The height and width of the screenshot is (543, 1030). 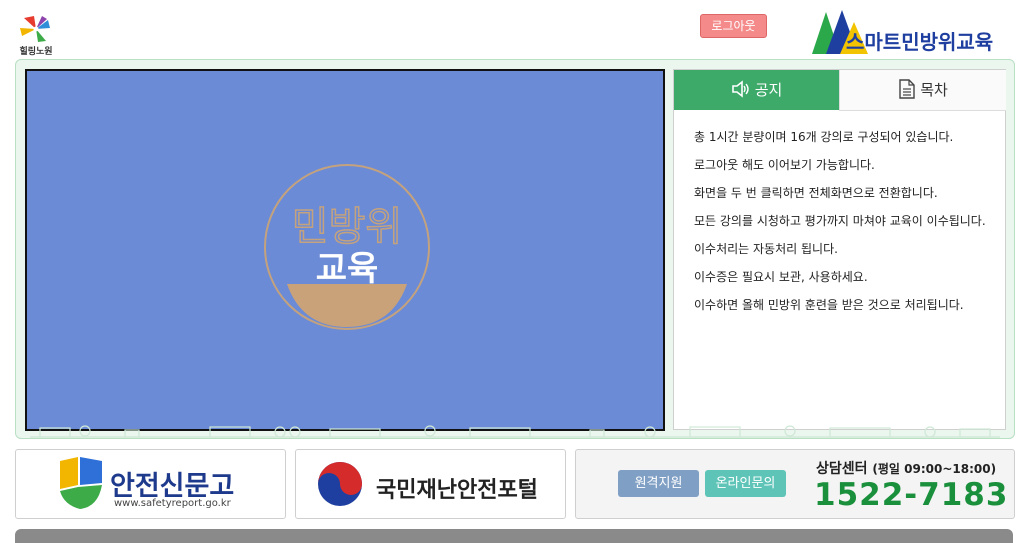 I want to click on brand-title: 스마트민방위교육, so click(x=920, y=42).